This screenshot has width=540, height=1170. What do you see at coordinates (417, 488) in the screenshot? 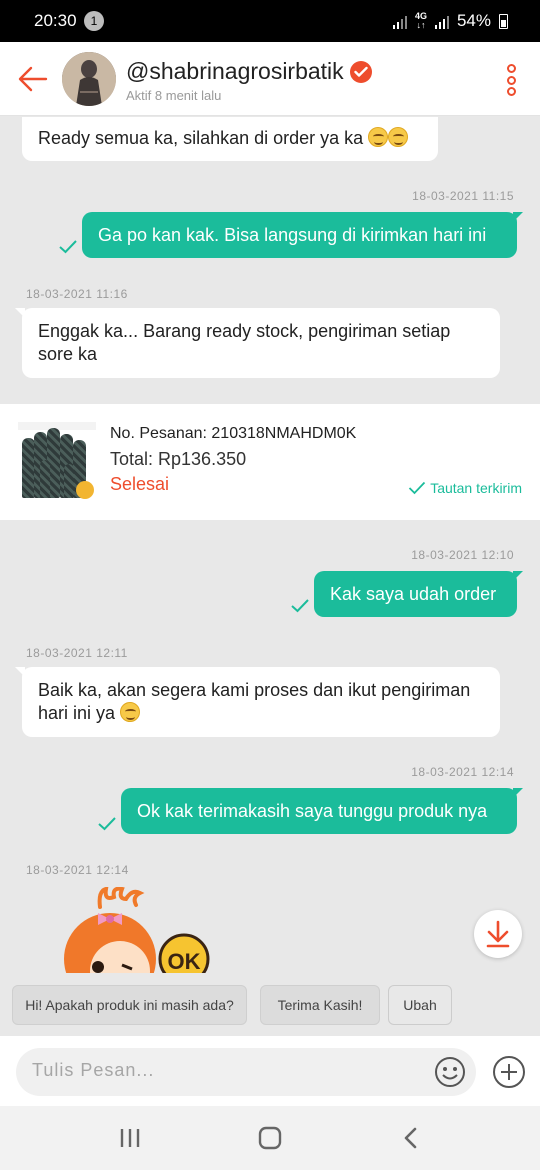
I see `check-icon` at bounding box center [417, 488].